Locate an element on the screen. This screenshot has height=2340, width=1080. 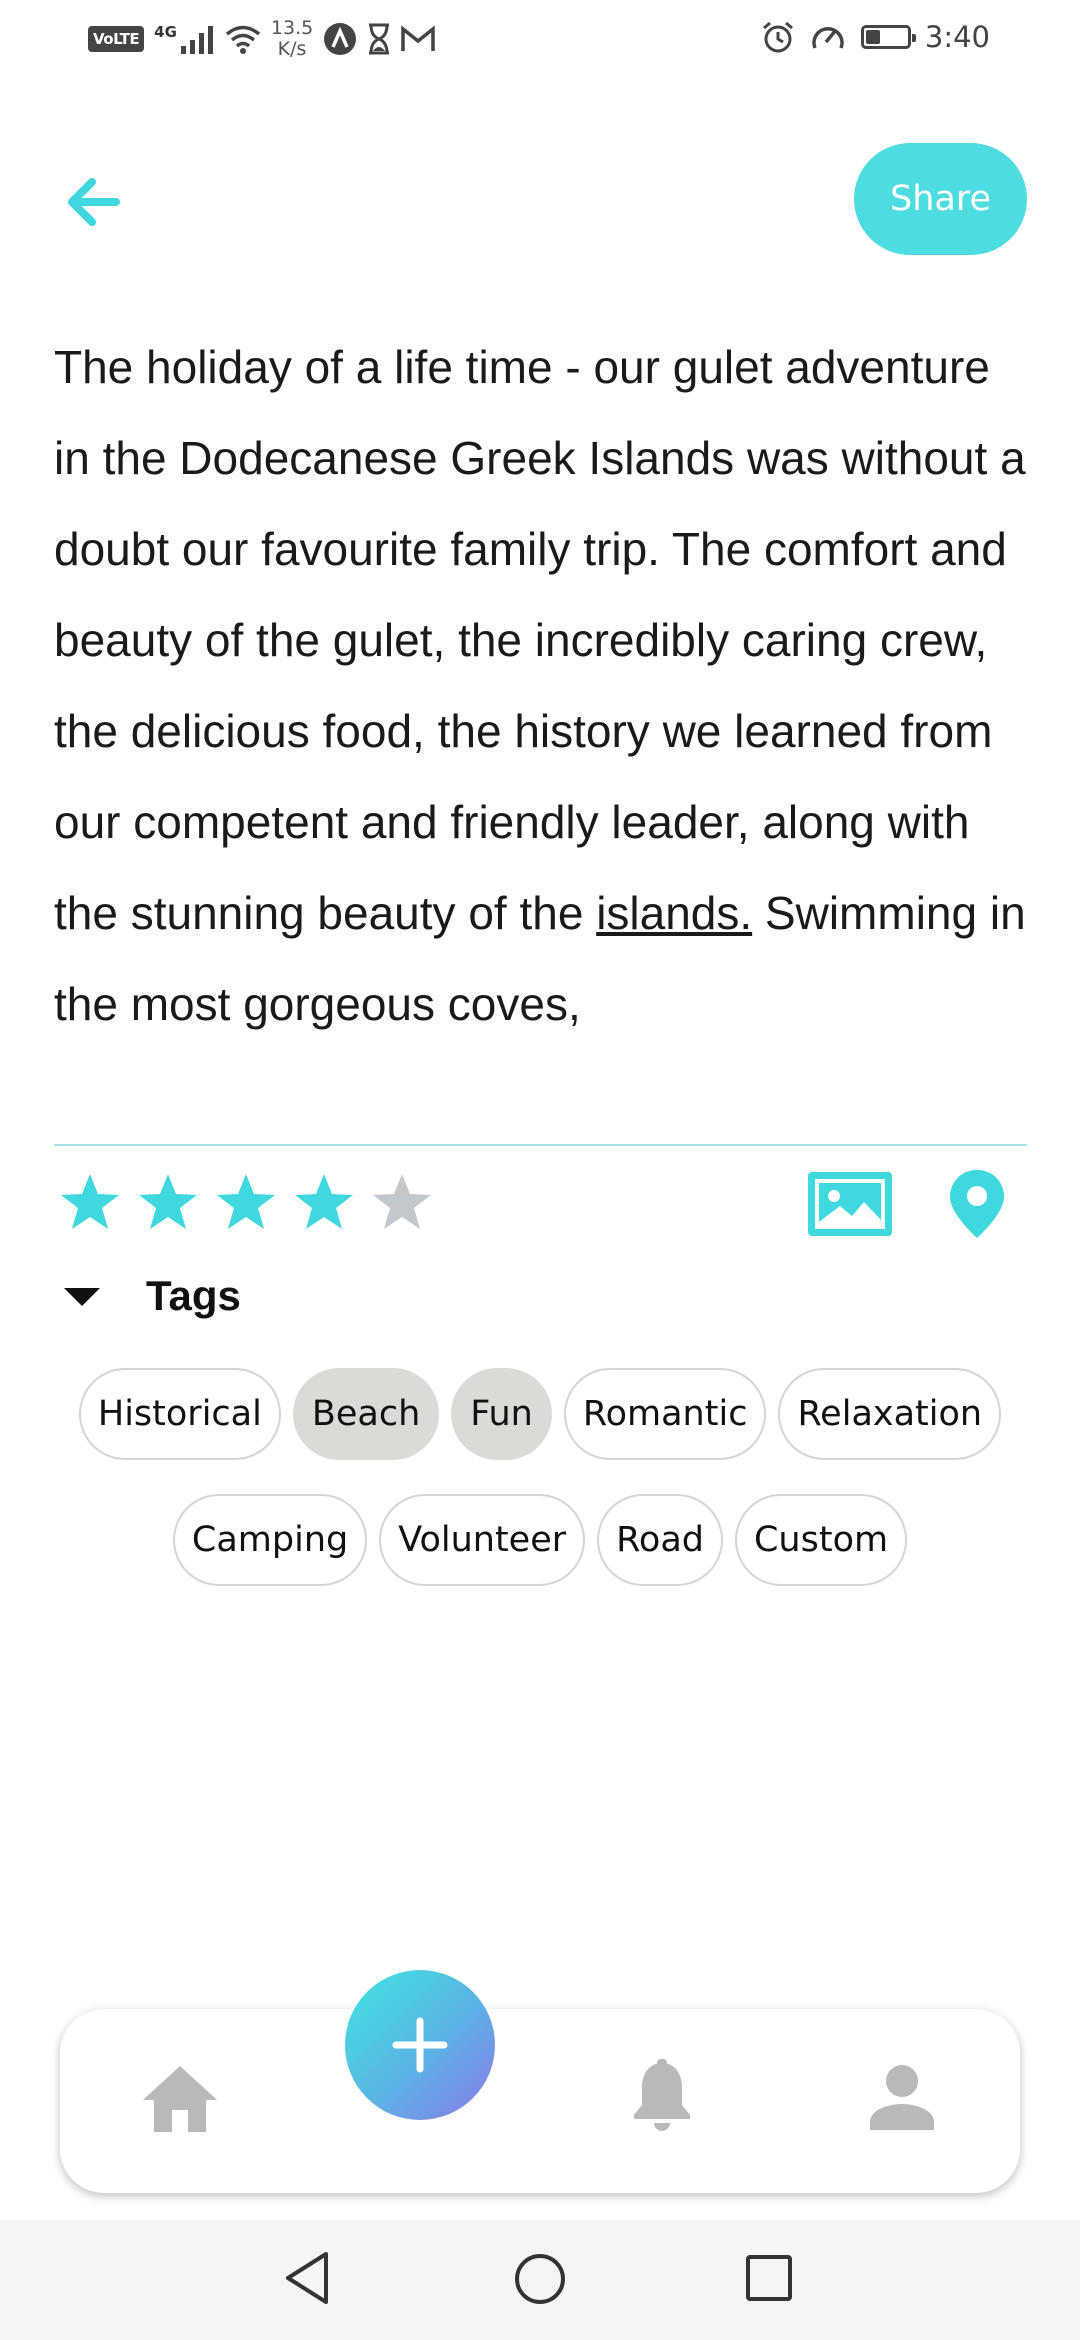
bell-icon is located at coordinates (662, 2095).